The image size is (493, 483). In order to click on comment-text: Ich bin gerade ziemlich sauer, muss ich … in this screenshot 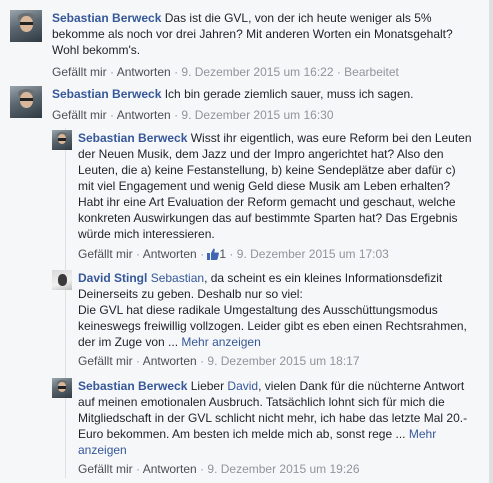, I will do `click(287, 94)`.